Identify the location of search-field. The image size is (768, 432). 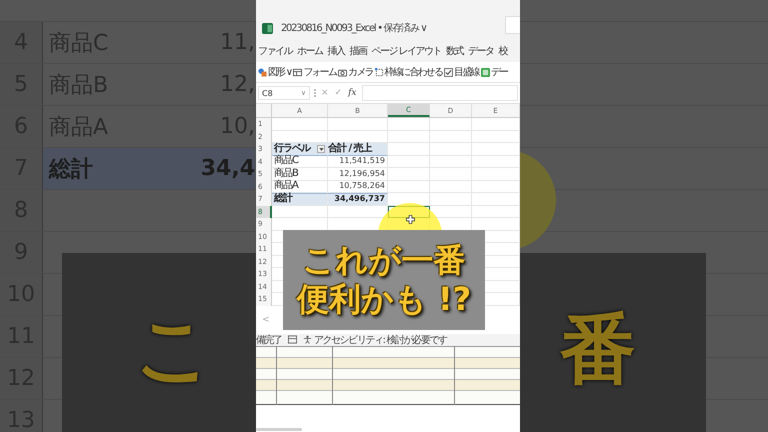
(512, 25).